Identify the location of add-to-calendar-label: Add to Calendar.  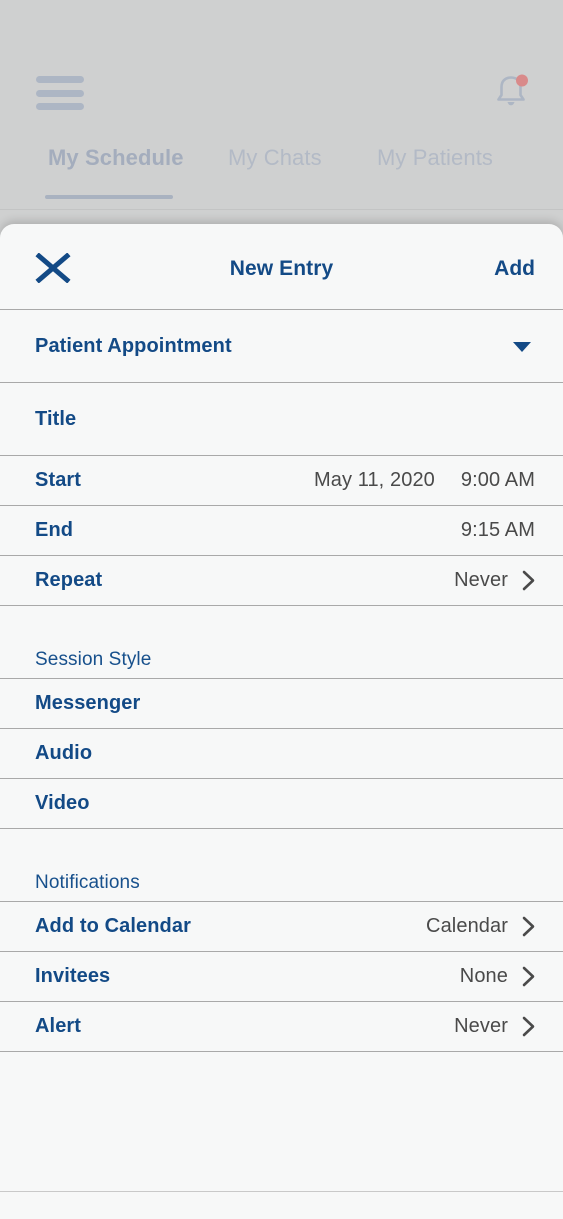
(113, 926).